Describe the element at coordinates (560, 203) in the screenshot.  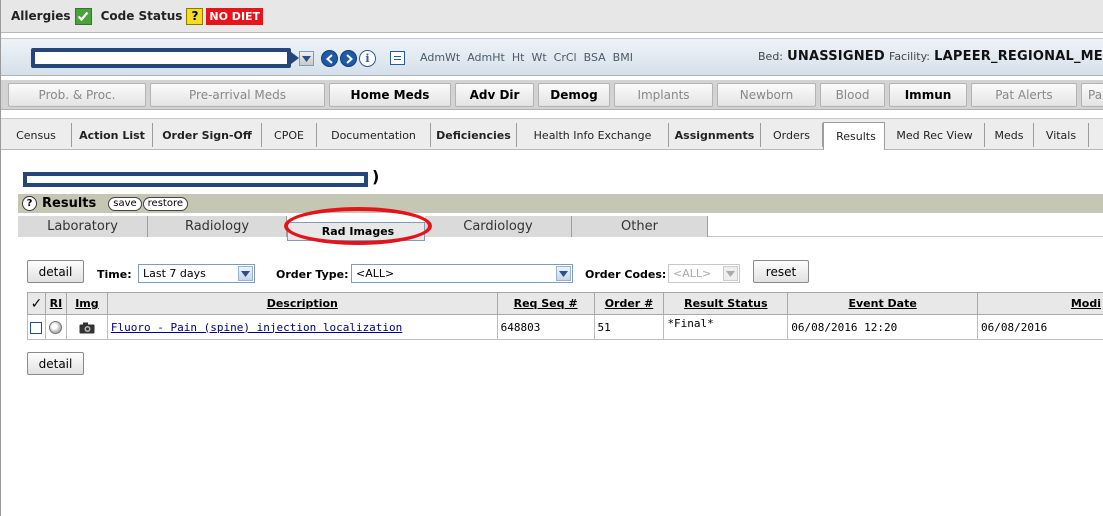
I see `results-header: ? Results save restore` at that location.